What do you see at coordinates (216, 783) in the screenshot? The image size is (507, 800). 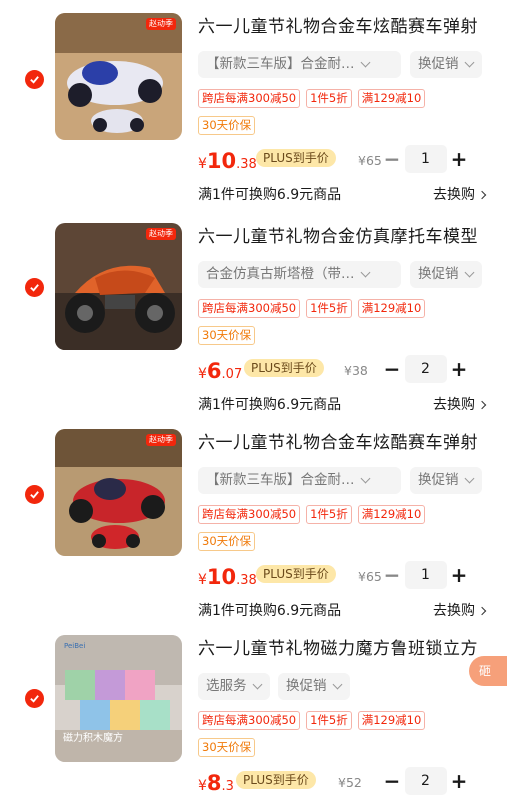 I see `price: ¥8.3` at bounding box center [216, 783].